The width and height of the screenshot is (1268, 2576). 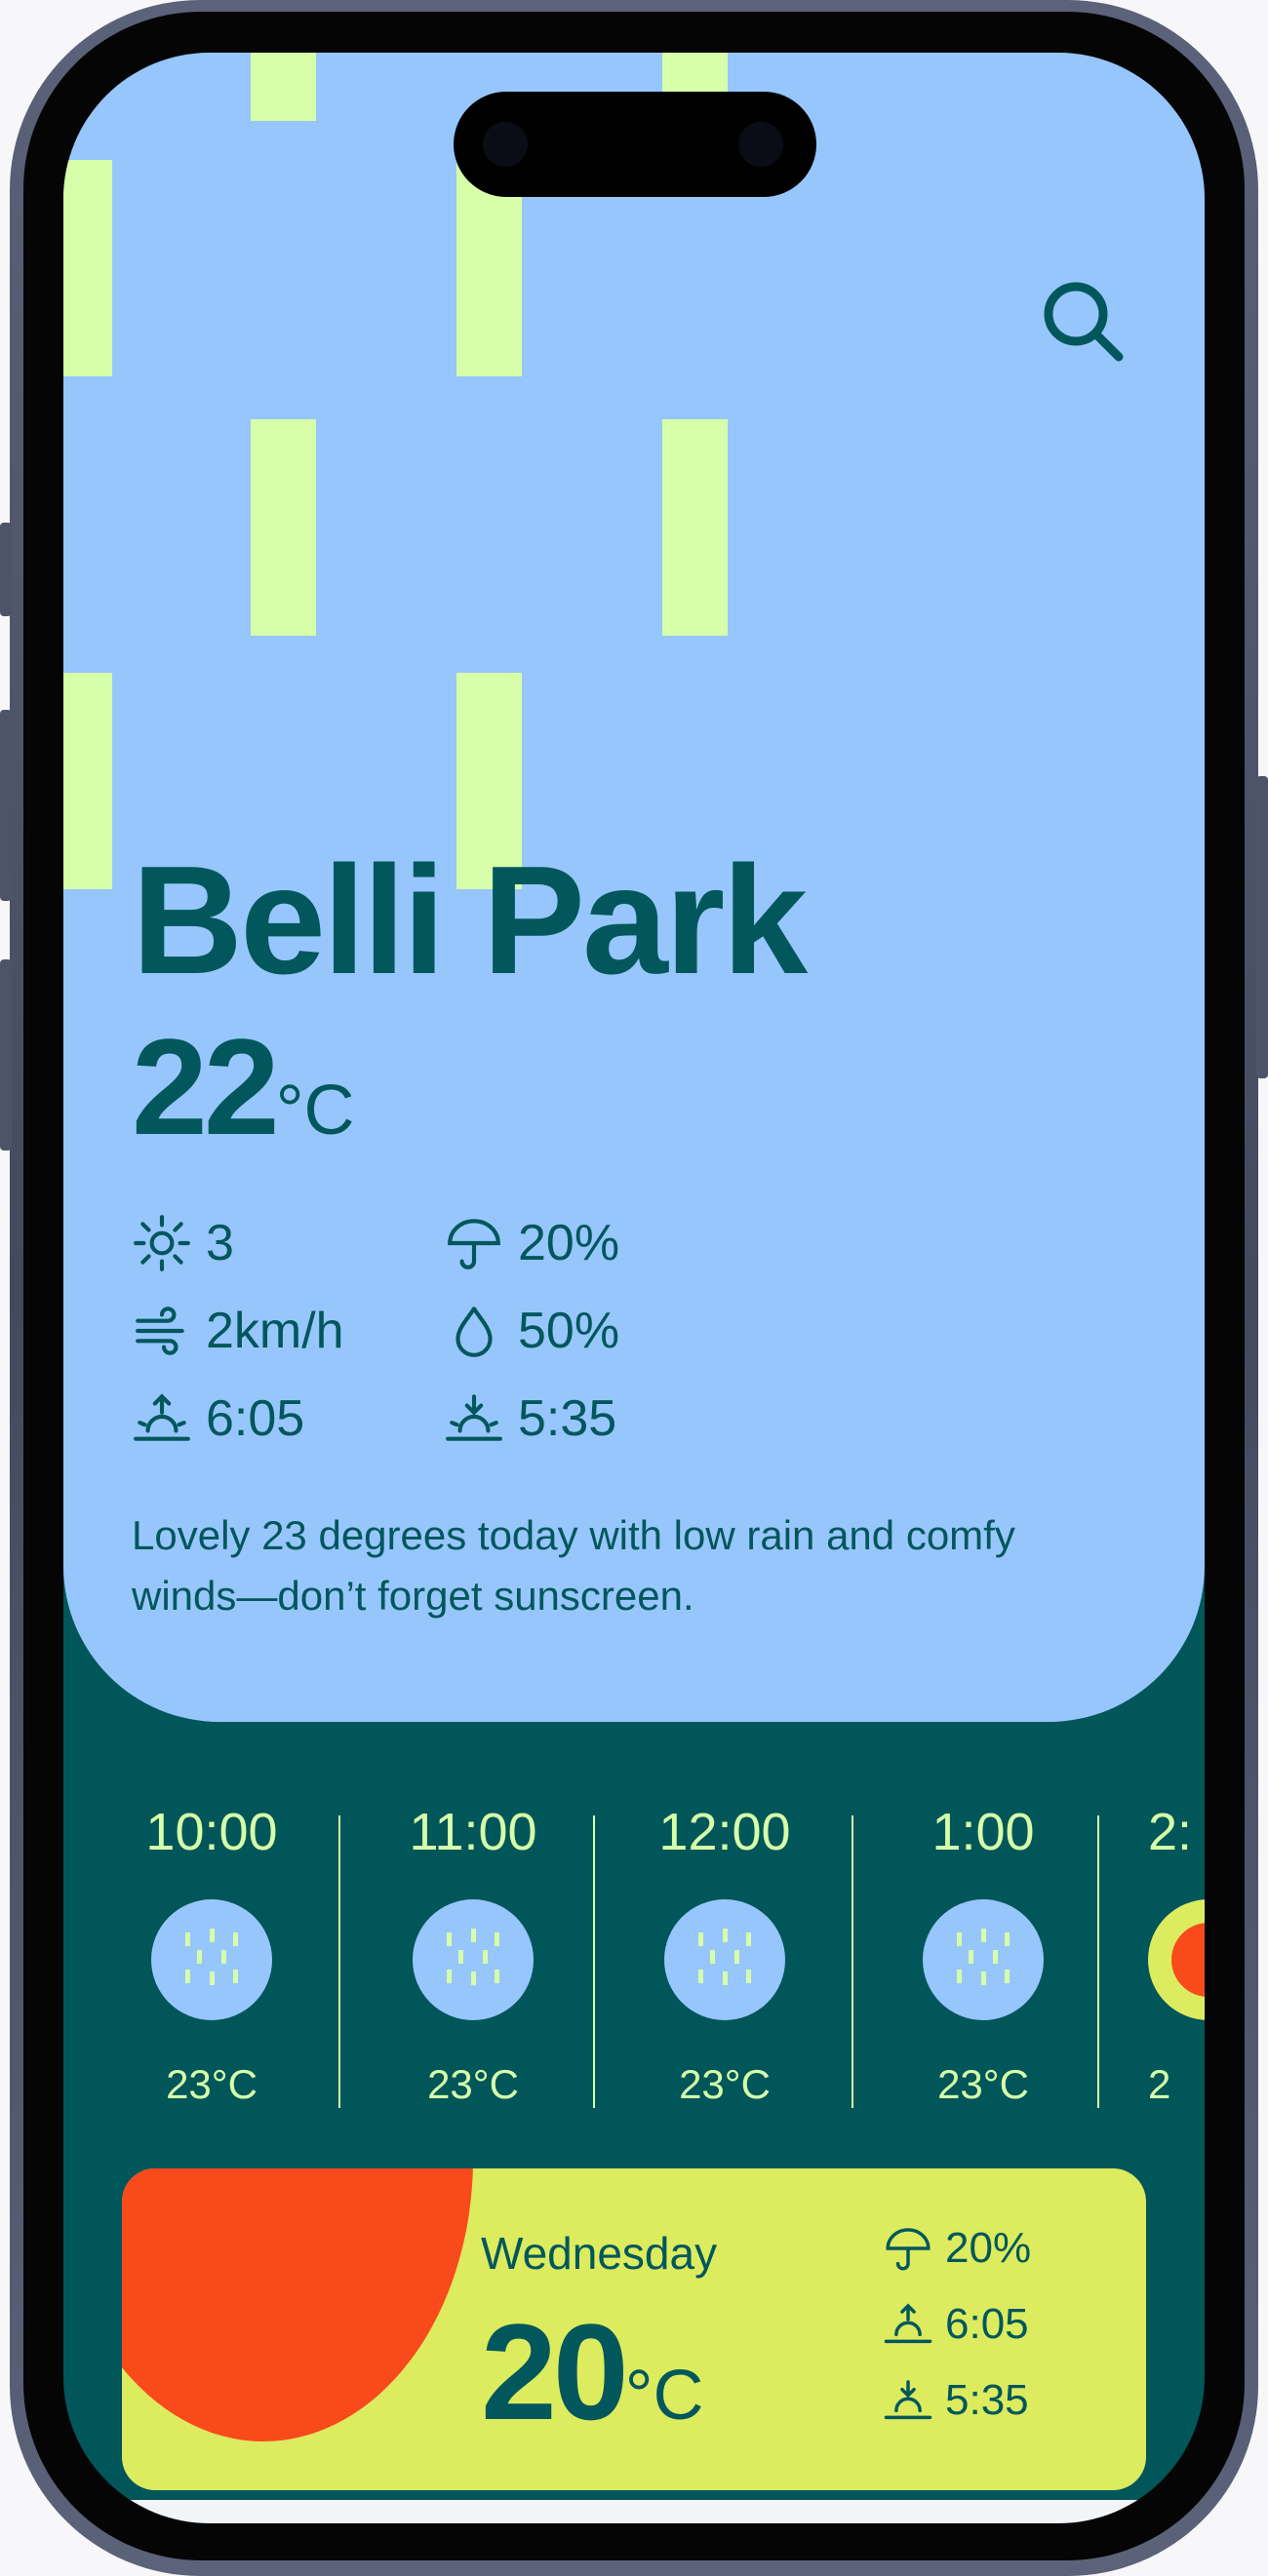 I want to click on sun-graphic, so click(x=298, y=2304).